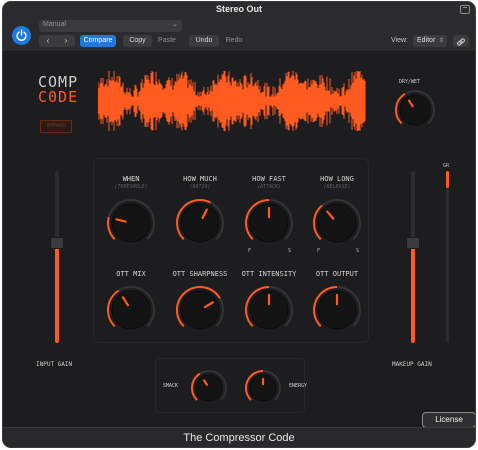 The width and height of the screenshot is (478, 450). What do you see at coordinates (250, 251) in the screenshot?
I see `attack-fast-mark: F` at bounding box center [250, 251].